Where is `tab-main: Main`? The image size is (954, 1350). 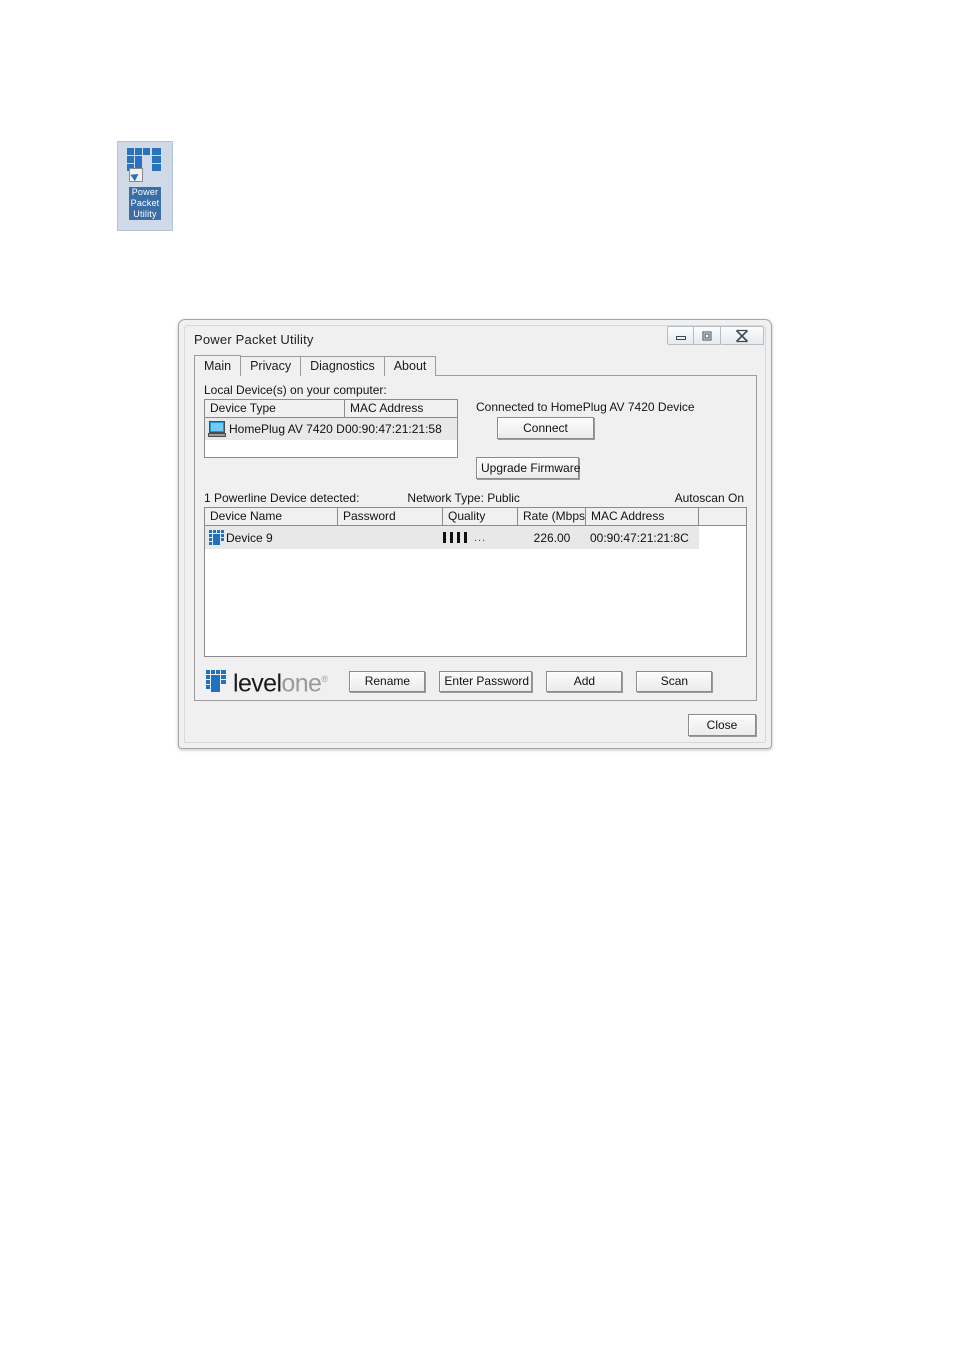
tab-main: Main is located at coordinates (218, 365).